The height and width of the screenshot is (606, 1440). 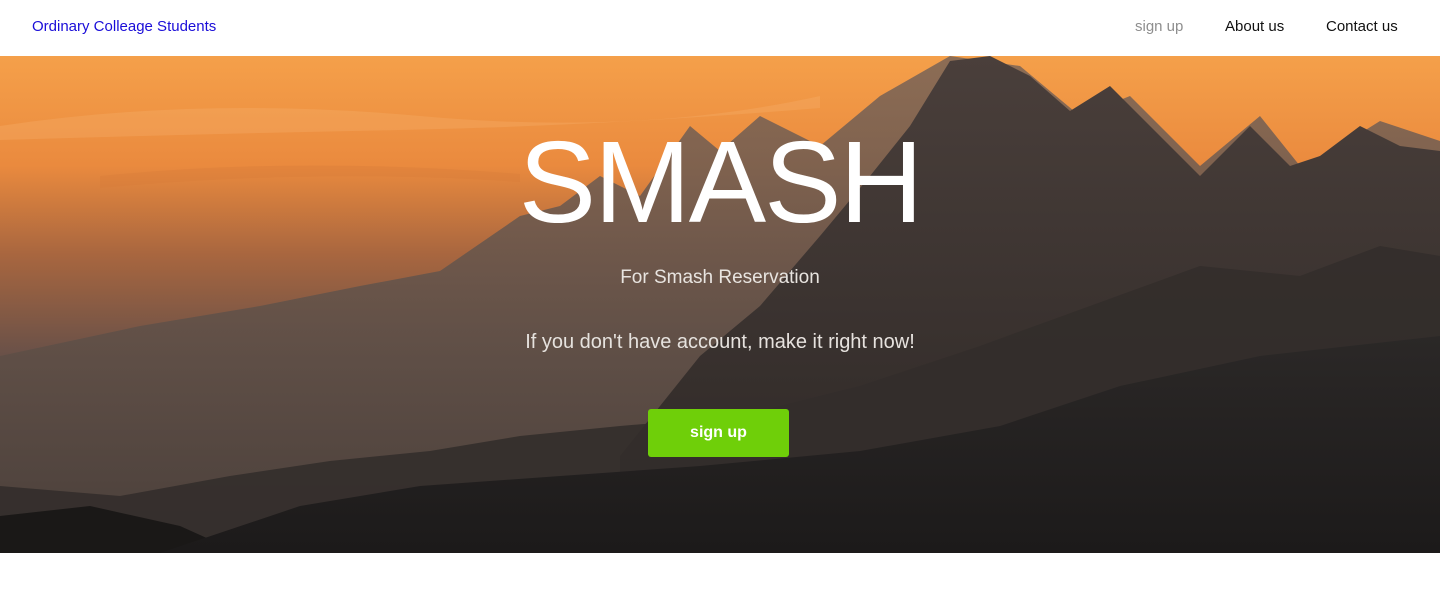 I want to click on nav-contact-link: Contact us, so click(x=1362, y=26).